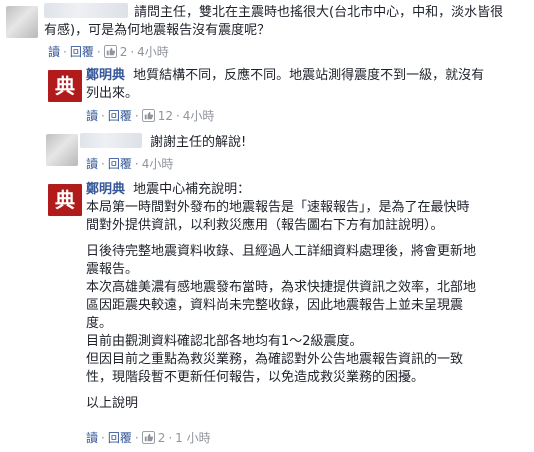 The width and height of the screenshot is (534, 452). I want to click on comment-line: 日後待完整地震資料收錄、且經過人工詳細資料處理後，將會更新地, so click(281, 251).